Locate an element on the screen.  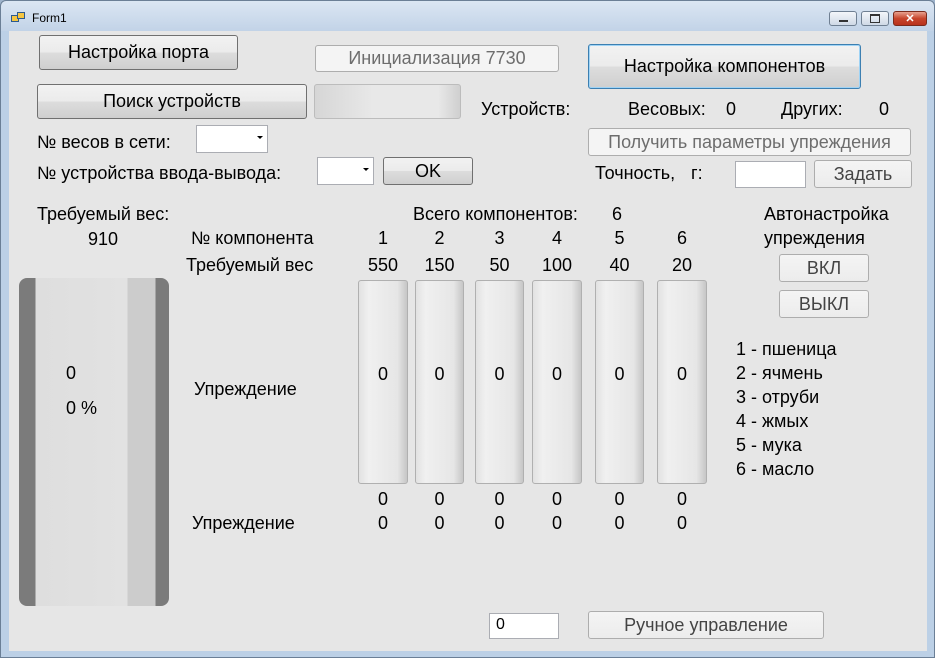
lead-label-2: Упреждение is located at coordinates (243, 523).